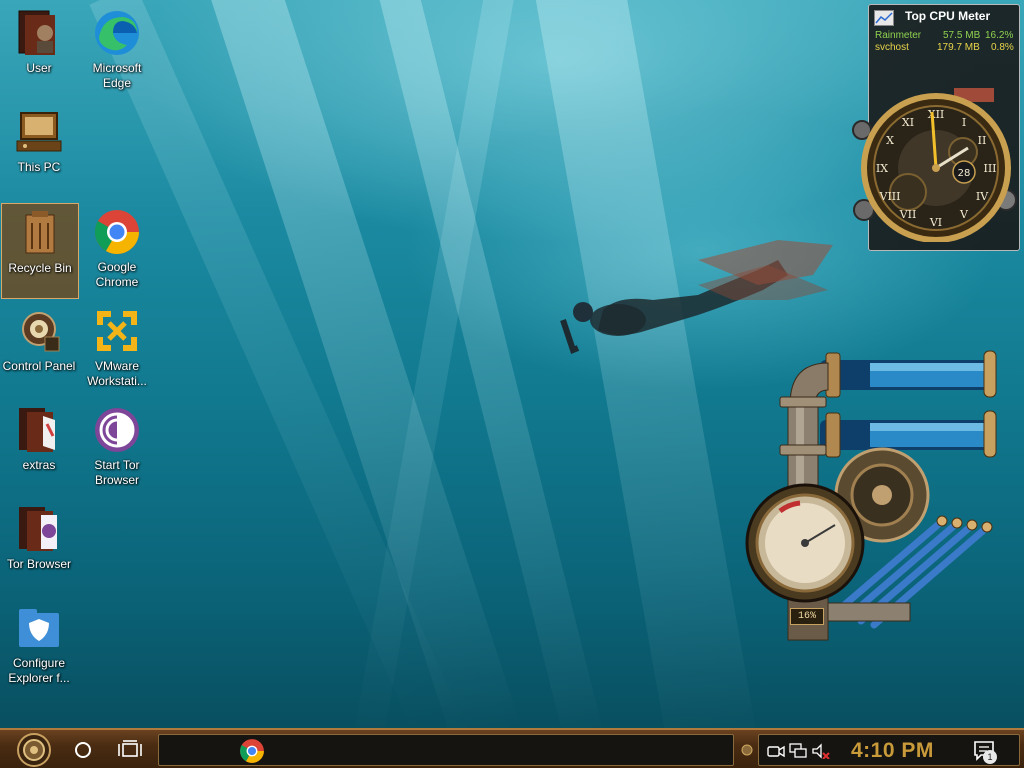  Describe the element at coordinates (882, 168) in the screenshot. I see `svg-text: IX` at that location.